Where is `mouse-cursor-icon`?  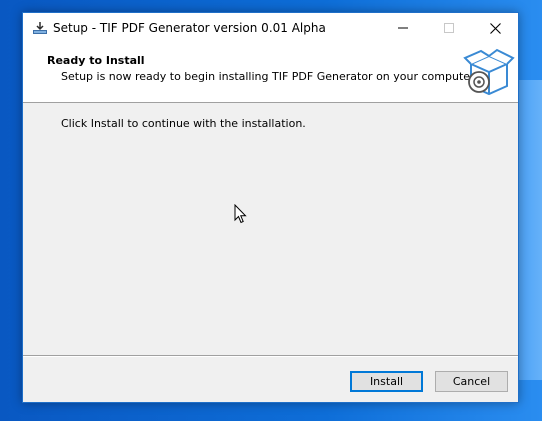
mouse-cursor-icon is located at coordinates (240, 214).